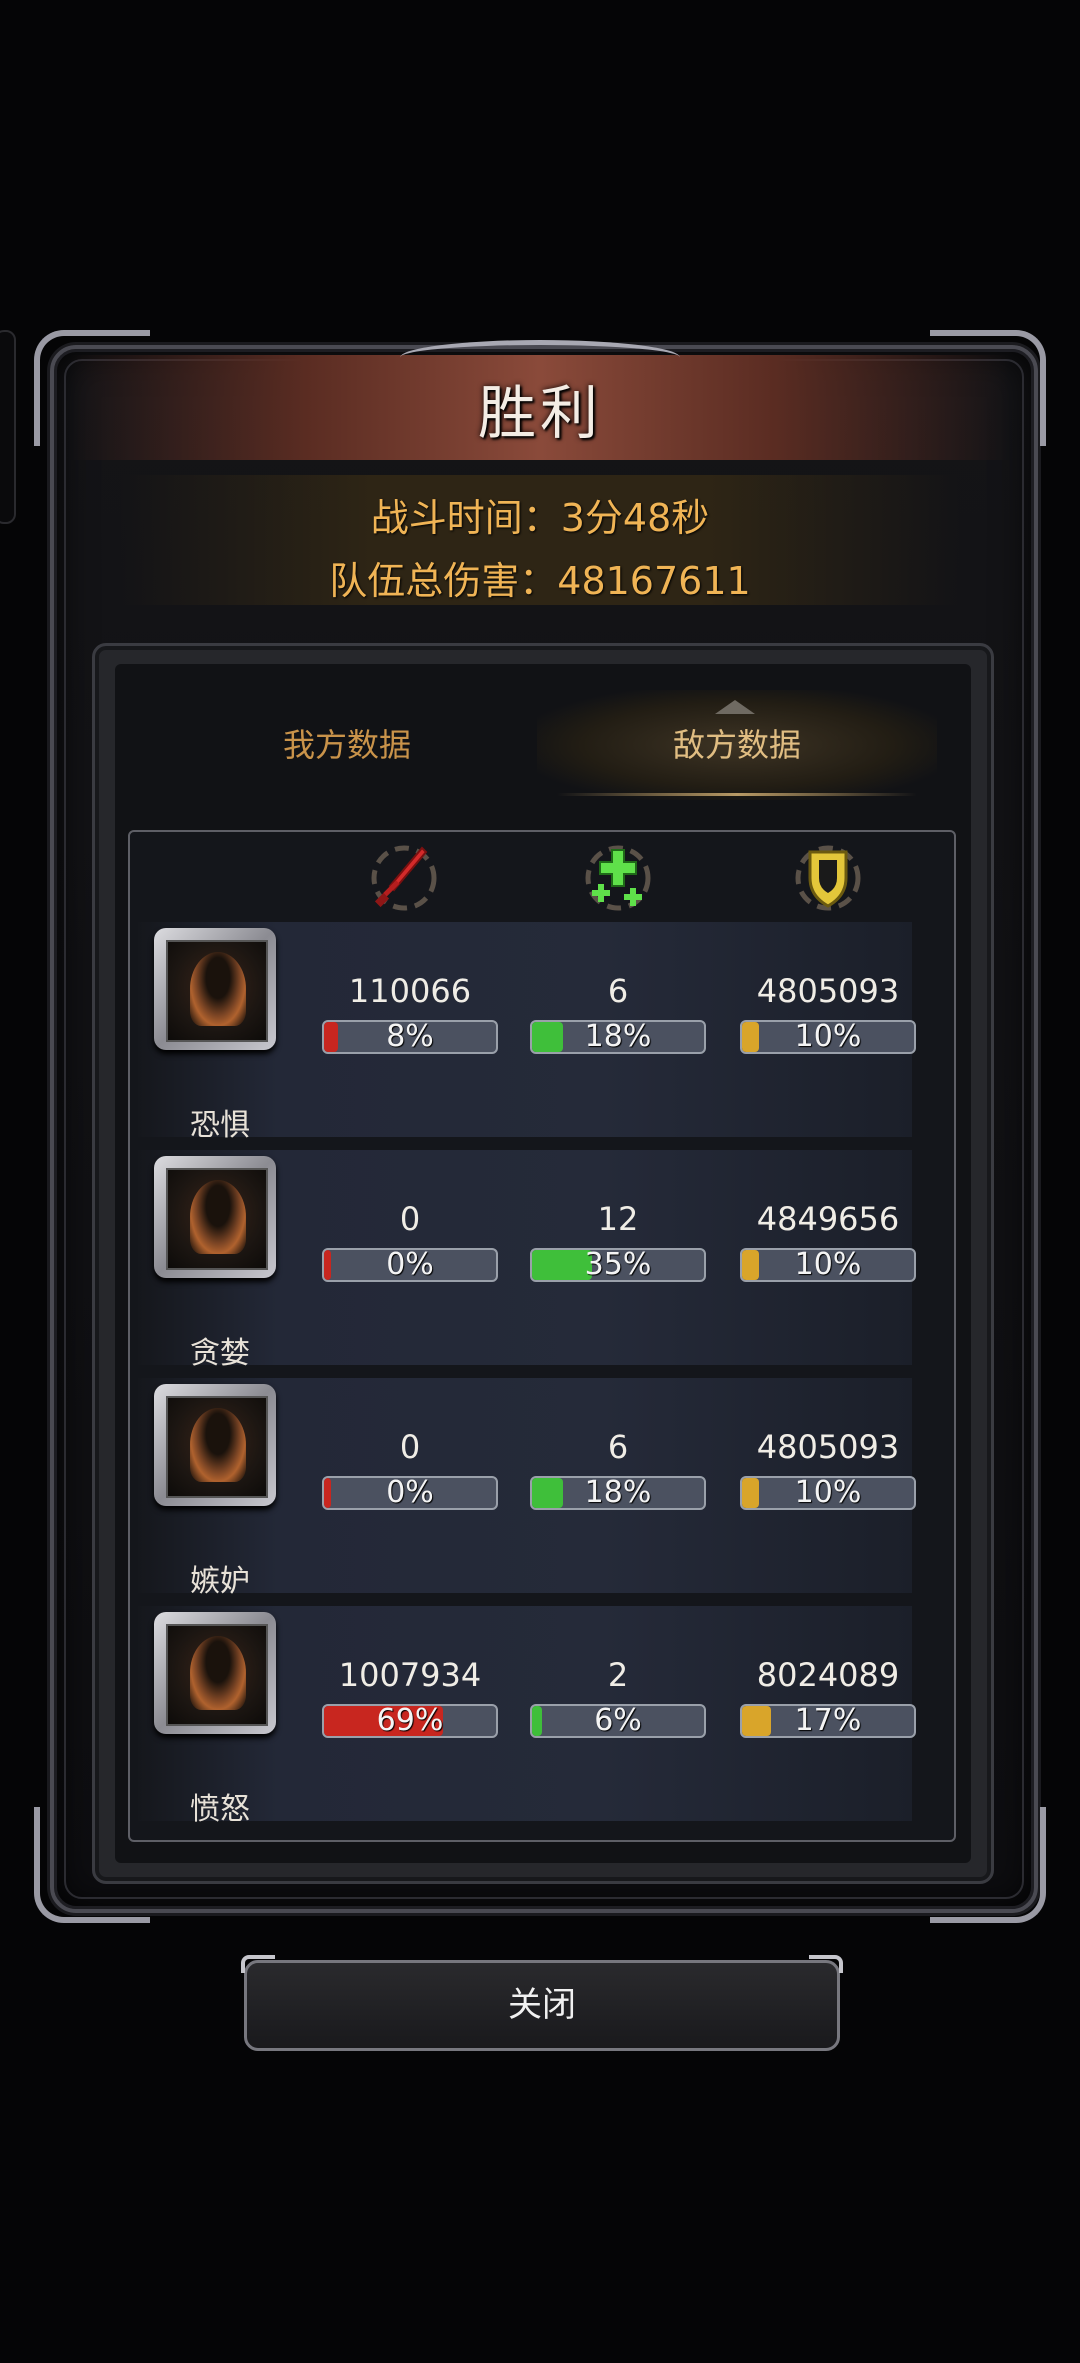 This screenshot has width=1080, height=2363. Describe the element at coordinates (828, 878) in the screenshot. I see `shield-icon` at that location.